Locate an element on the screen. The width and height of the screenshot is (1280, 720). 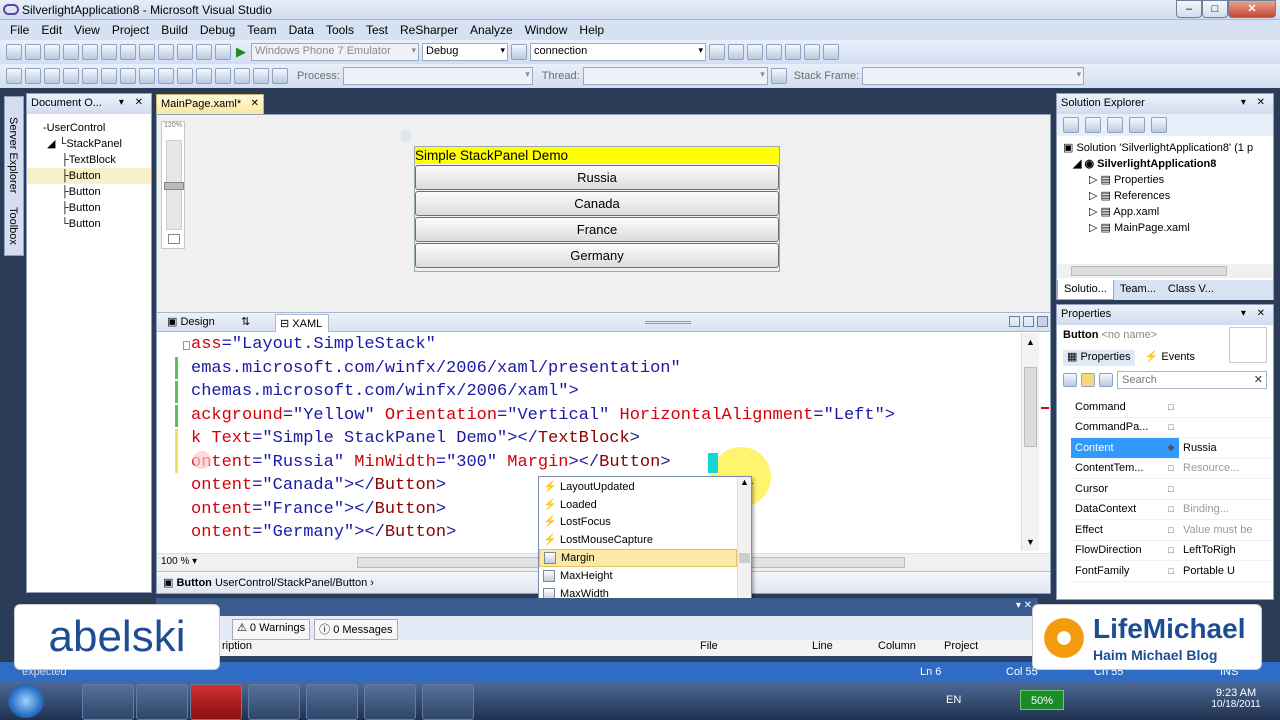
pan-icon is located at coordinates (33, 76).